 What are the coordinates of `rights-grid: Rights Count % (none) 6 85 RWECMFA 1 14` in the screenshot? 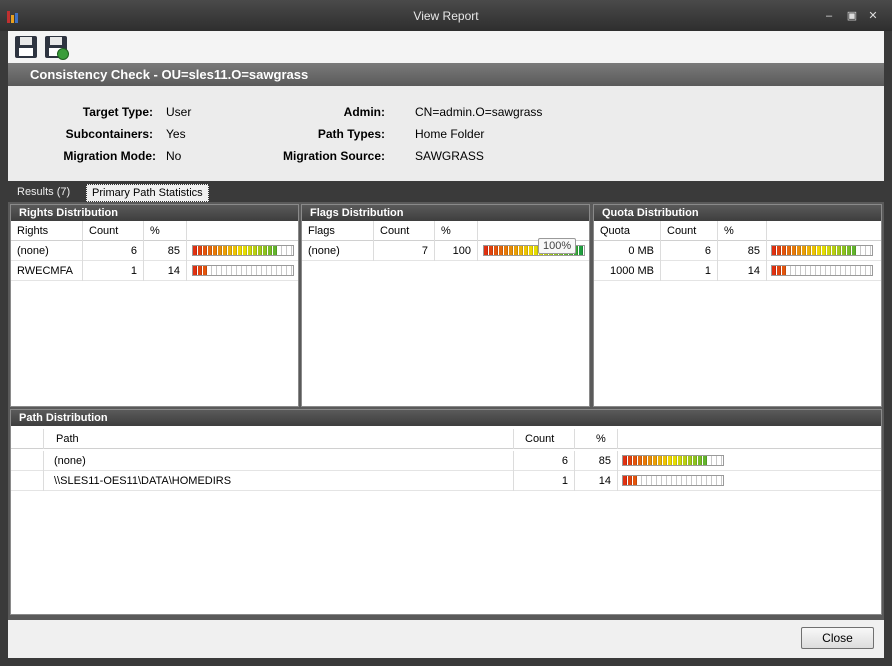 It's located at (154, 251).